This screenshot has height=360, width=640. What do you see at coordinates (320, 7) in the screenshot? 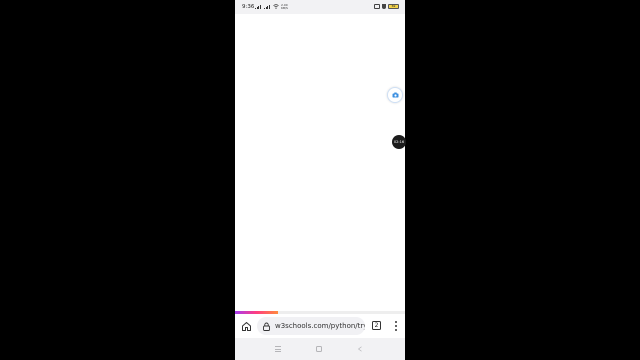
I see `status-bar: 9:36 2.00 KB/S 69` at bounding box center [320, 7].